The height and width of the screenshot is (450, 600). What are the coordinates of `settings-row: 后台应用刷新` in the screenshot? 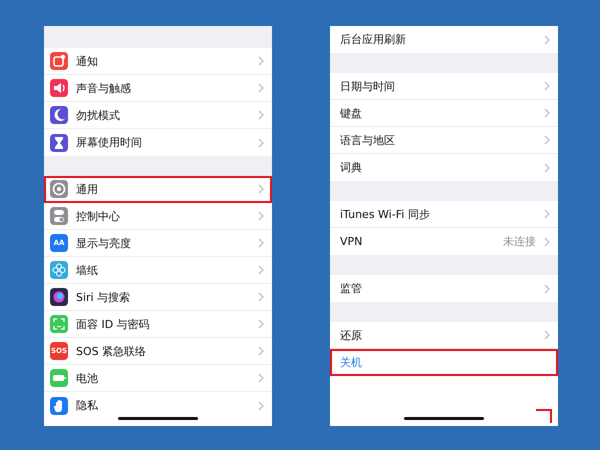 It's located at (444, 39).